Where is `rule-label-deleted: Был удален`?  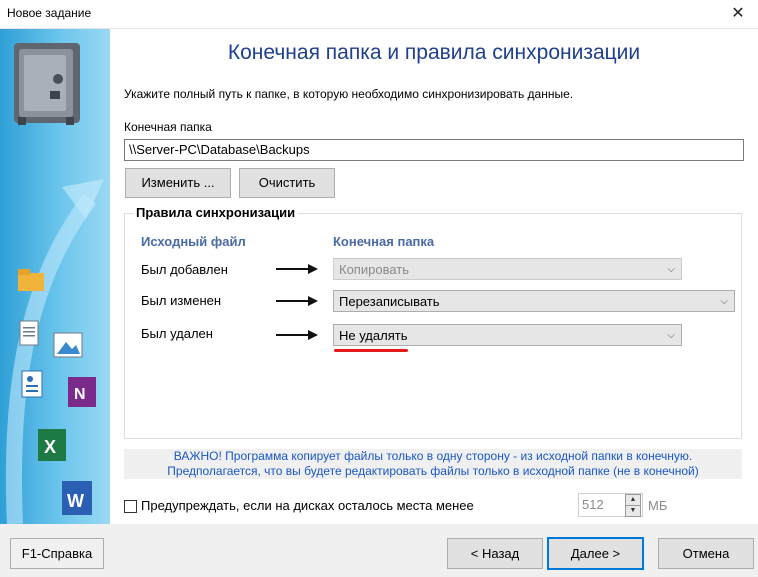
rule-label-deleted: Был удален is located at coordinates (177, 333).